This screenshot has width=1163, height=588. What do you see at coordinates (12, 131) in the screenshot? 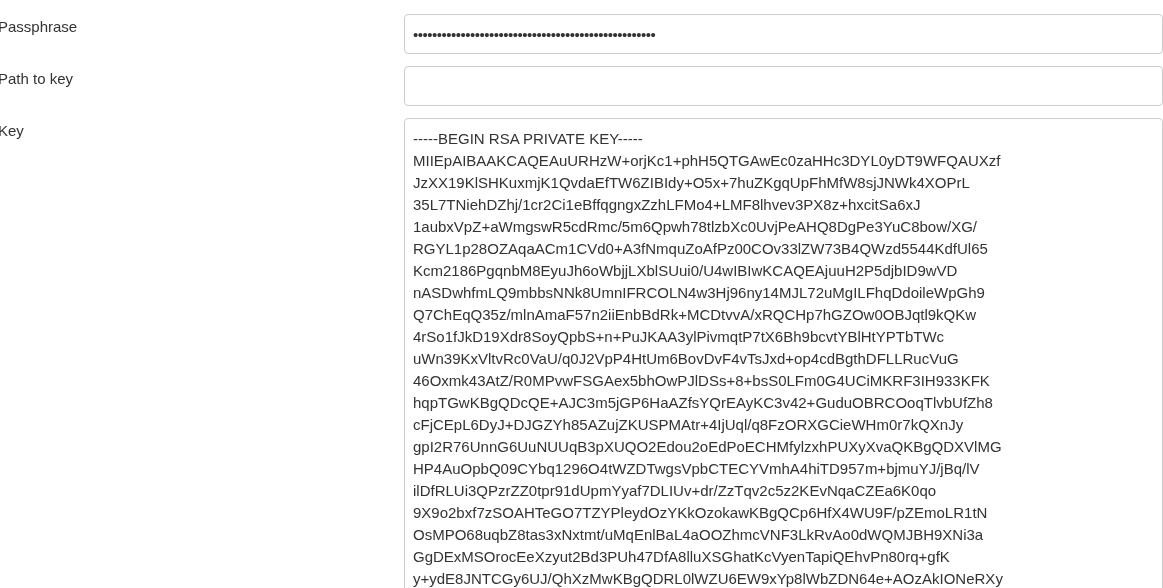
I see `field-label: Key` at bounding box center [12, 131].